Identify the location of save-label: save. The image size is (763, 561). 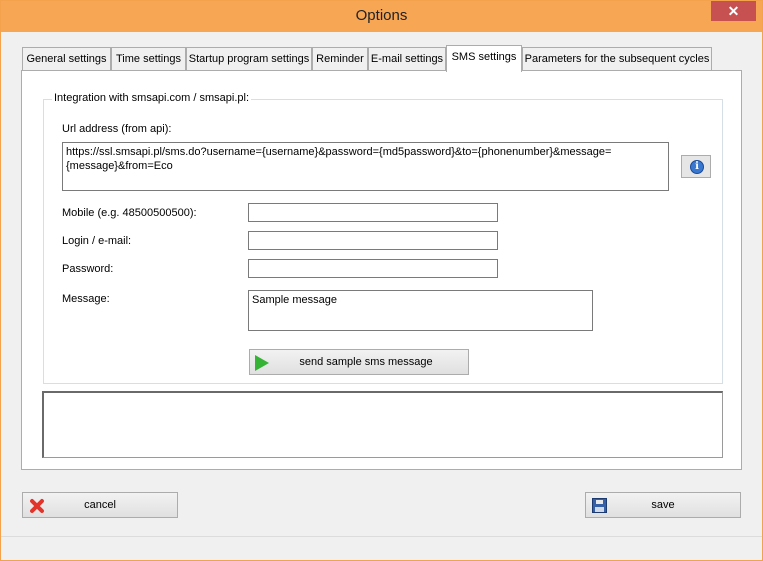
(663, 505).